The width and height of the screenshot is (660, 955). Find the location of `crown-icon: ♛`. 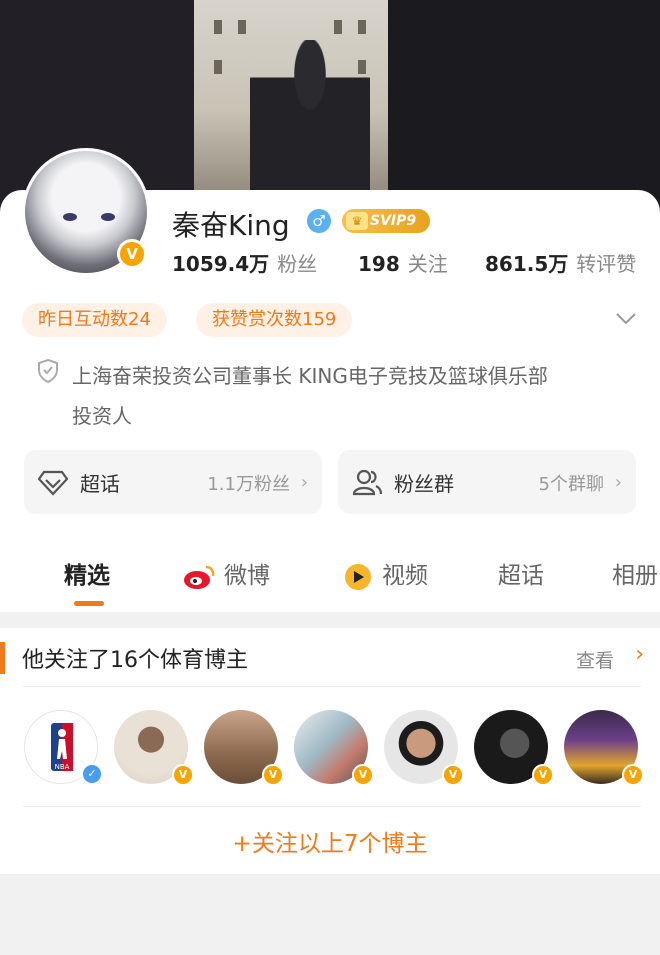

crown-icon: ♛ is located at coordinates (357, 221).